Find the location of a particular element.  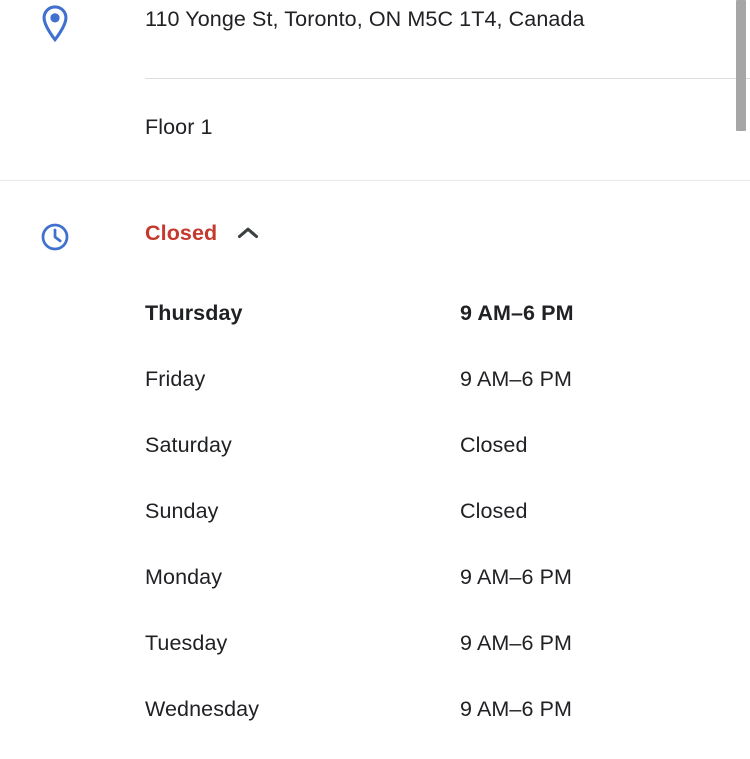

table-row: Tuesday 9 AM–6 PM is located at coordinates (425, 660).